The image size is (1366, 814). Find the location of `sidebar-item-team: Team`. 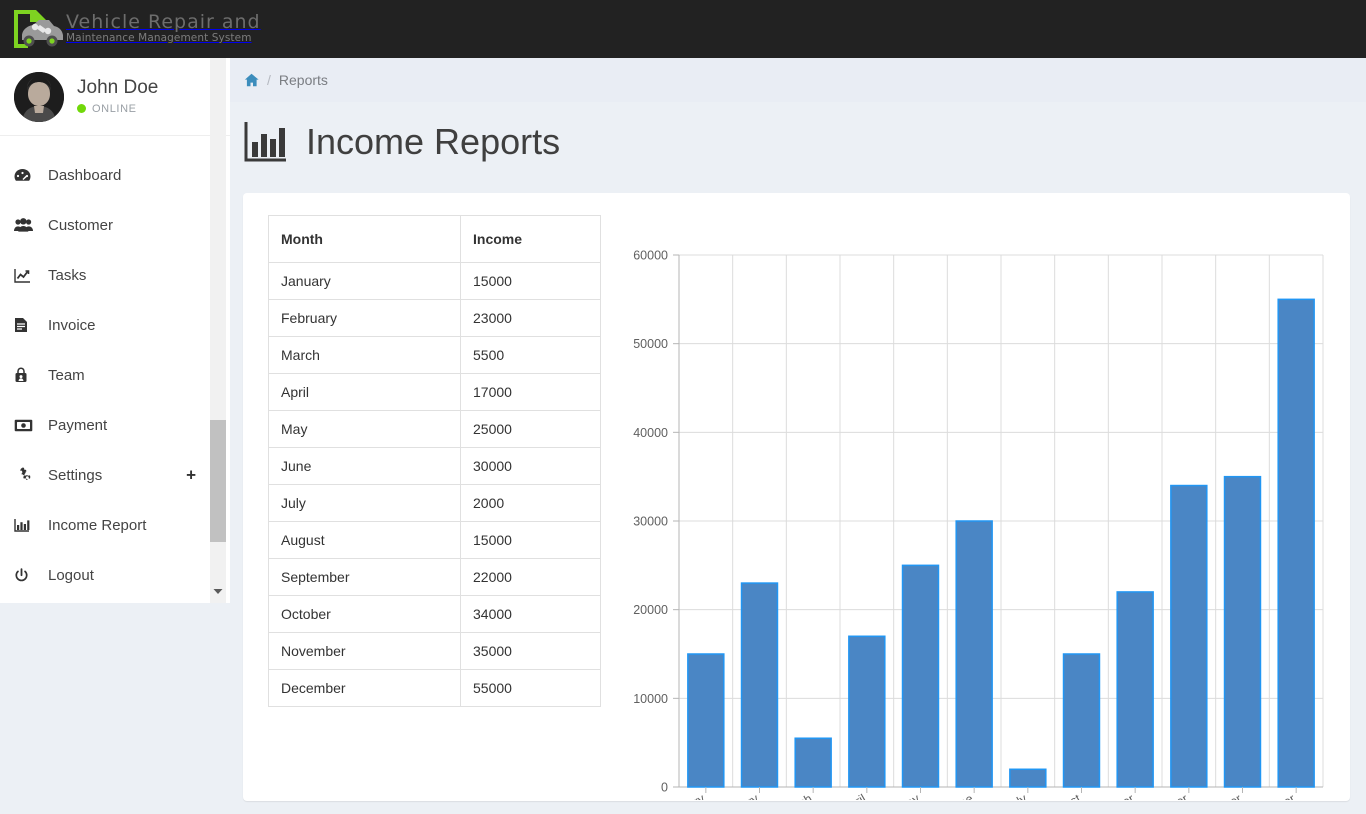

sidebar-item-team: Team is located at coordinates (115, 375).